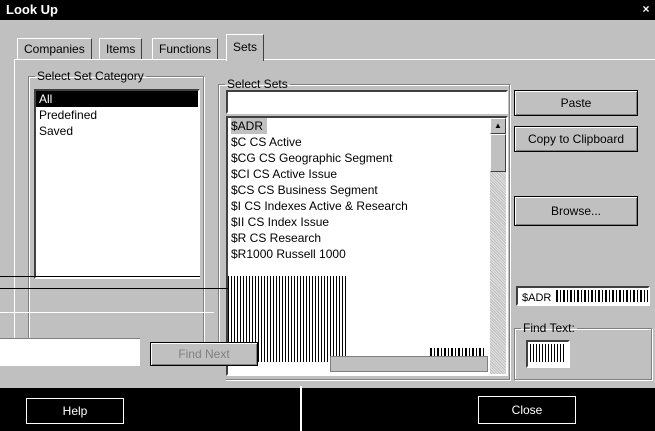 This screenshot has width=655, height=431. Describe the element at coordinates (367, 142) in the screenshot. I see `list-item: $C CS Active` at that location.